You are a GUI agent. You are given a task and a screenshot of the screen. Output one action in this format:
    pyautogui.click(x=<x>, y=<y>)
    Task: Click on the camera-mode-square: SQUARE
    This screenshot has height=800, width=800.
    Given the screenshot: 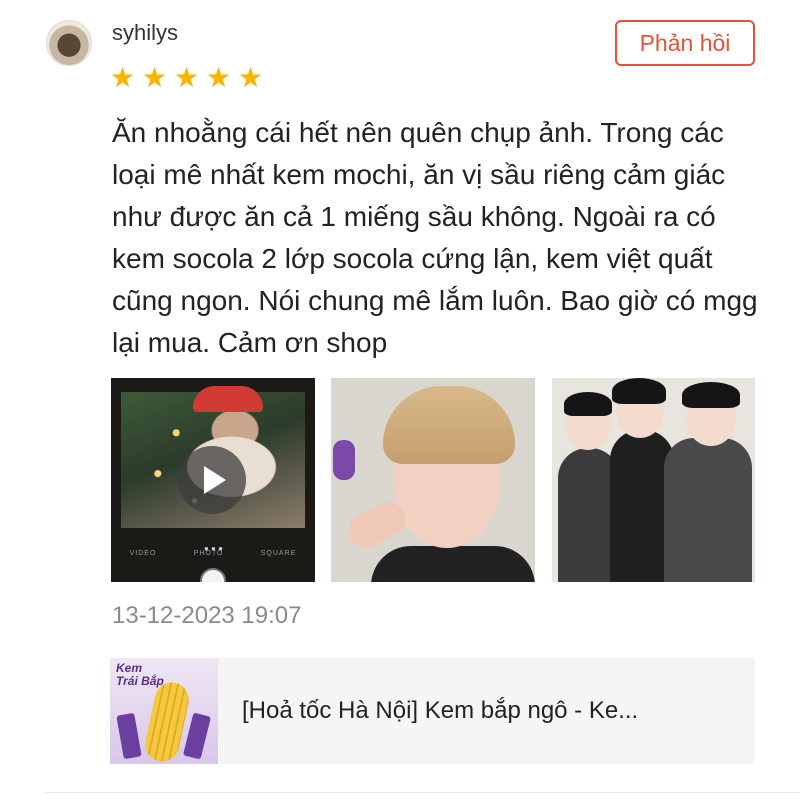 What is the action you would take?
    pyautogui.click(x=278, y=553)
    